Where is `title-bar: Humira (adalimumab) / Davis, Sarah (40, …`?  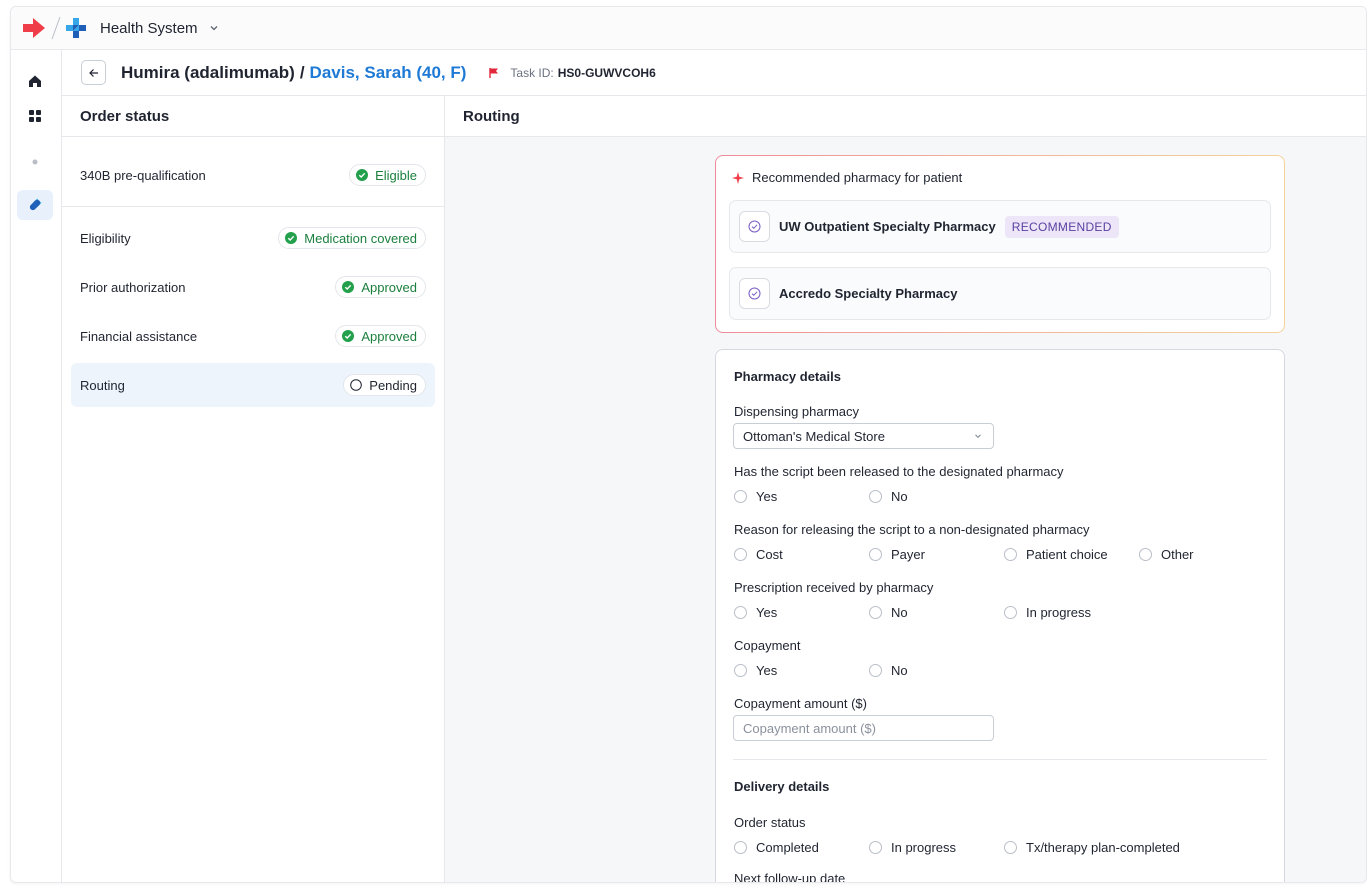
title-bar: Humira (adalimumab) / Davis, Sarah (40, … is located at coordinates (714, 73).